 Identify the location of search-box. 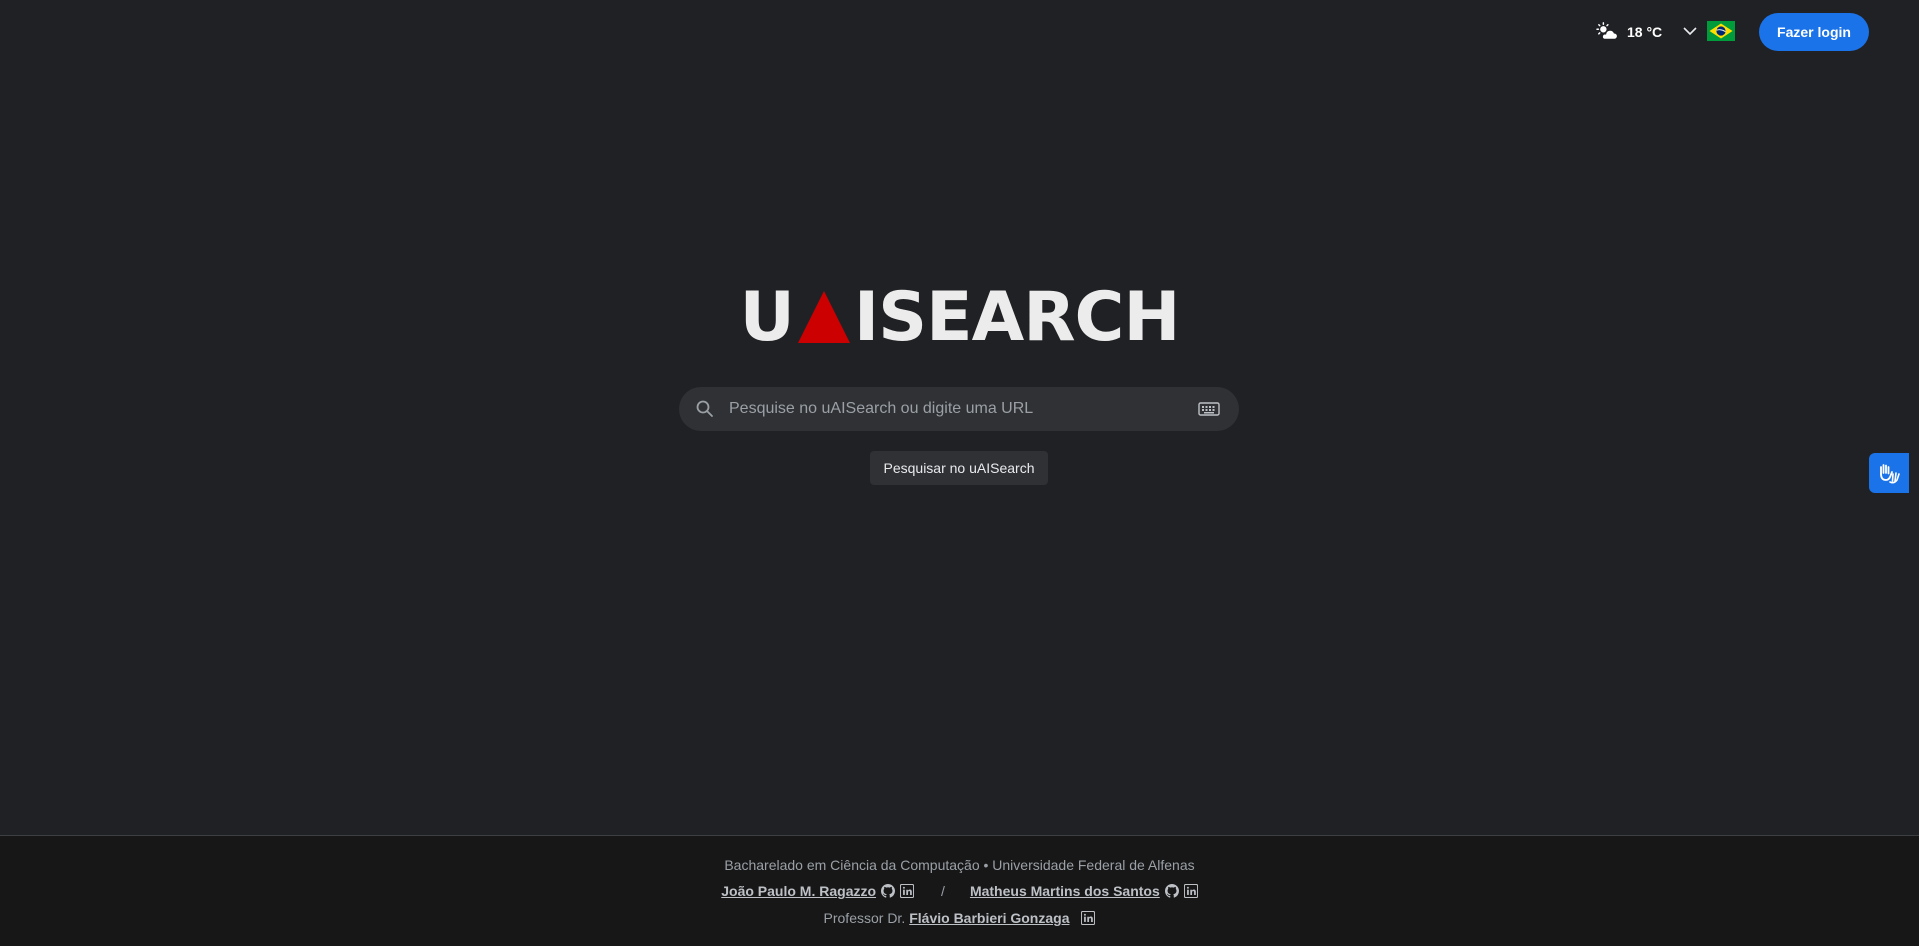
(959, 409).